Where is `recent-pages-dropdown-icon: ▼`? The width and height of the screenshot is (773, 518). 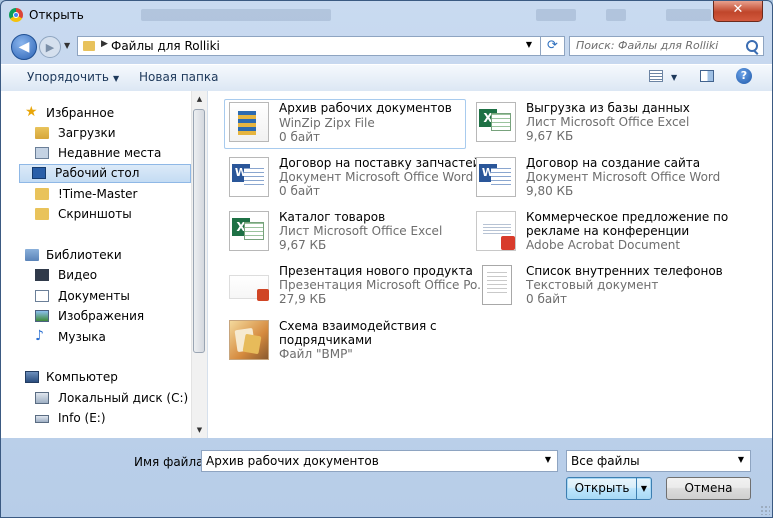
recent-pages-dropdown-icon: ▼ is located at coordinates (67, 45).